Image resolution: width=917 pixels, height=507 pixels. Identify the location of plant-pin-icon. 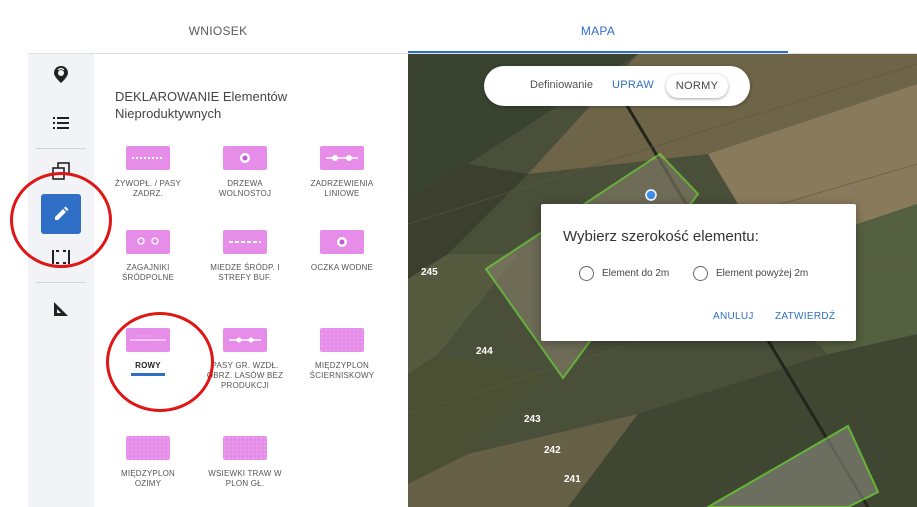
(61, 75).